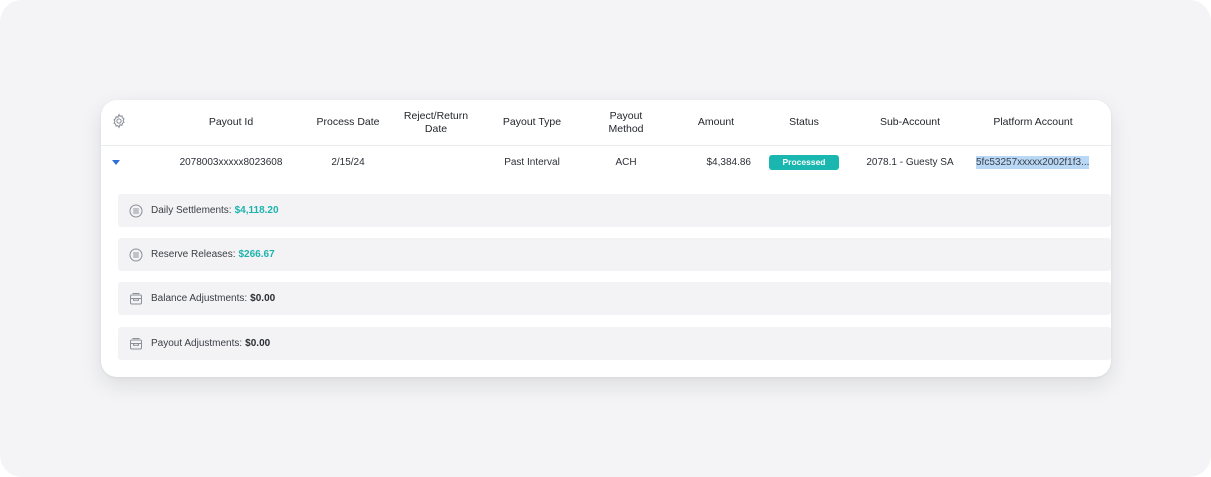 Image resolution: width=1211 pixels, height=477 pixels. What do you see at coordinates (614, 210) in the screenshot?
I see `summary-daily-settlements: Daily Settlements: $4,118.20` at bounding box center [614, 210].